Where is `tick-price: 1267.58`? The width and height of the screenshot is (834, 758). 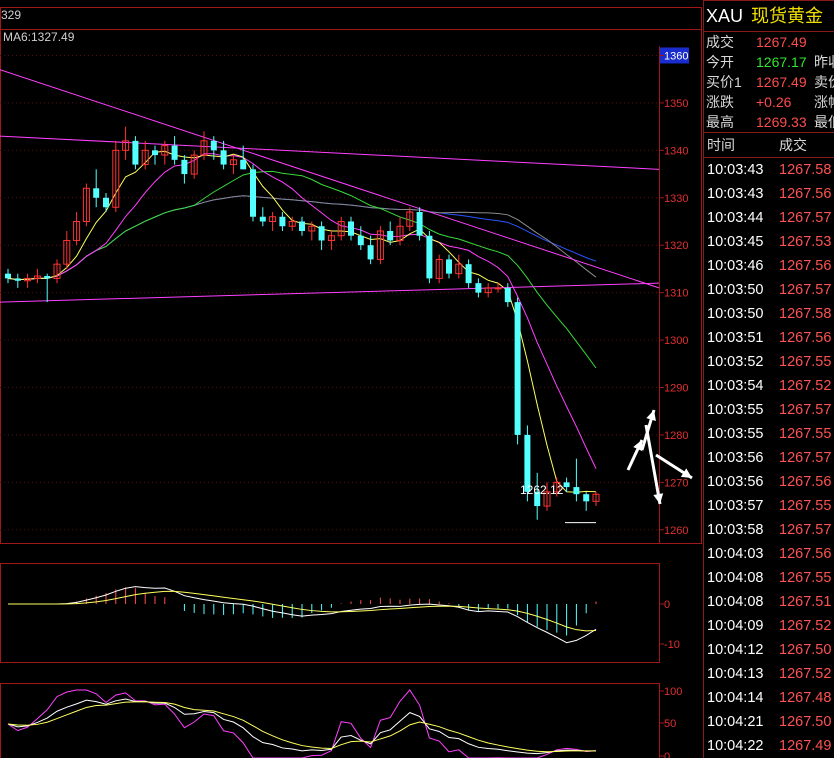 tick-price: 1267.58 is located at coordinates (805, 170).